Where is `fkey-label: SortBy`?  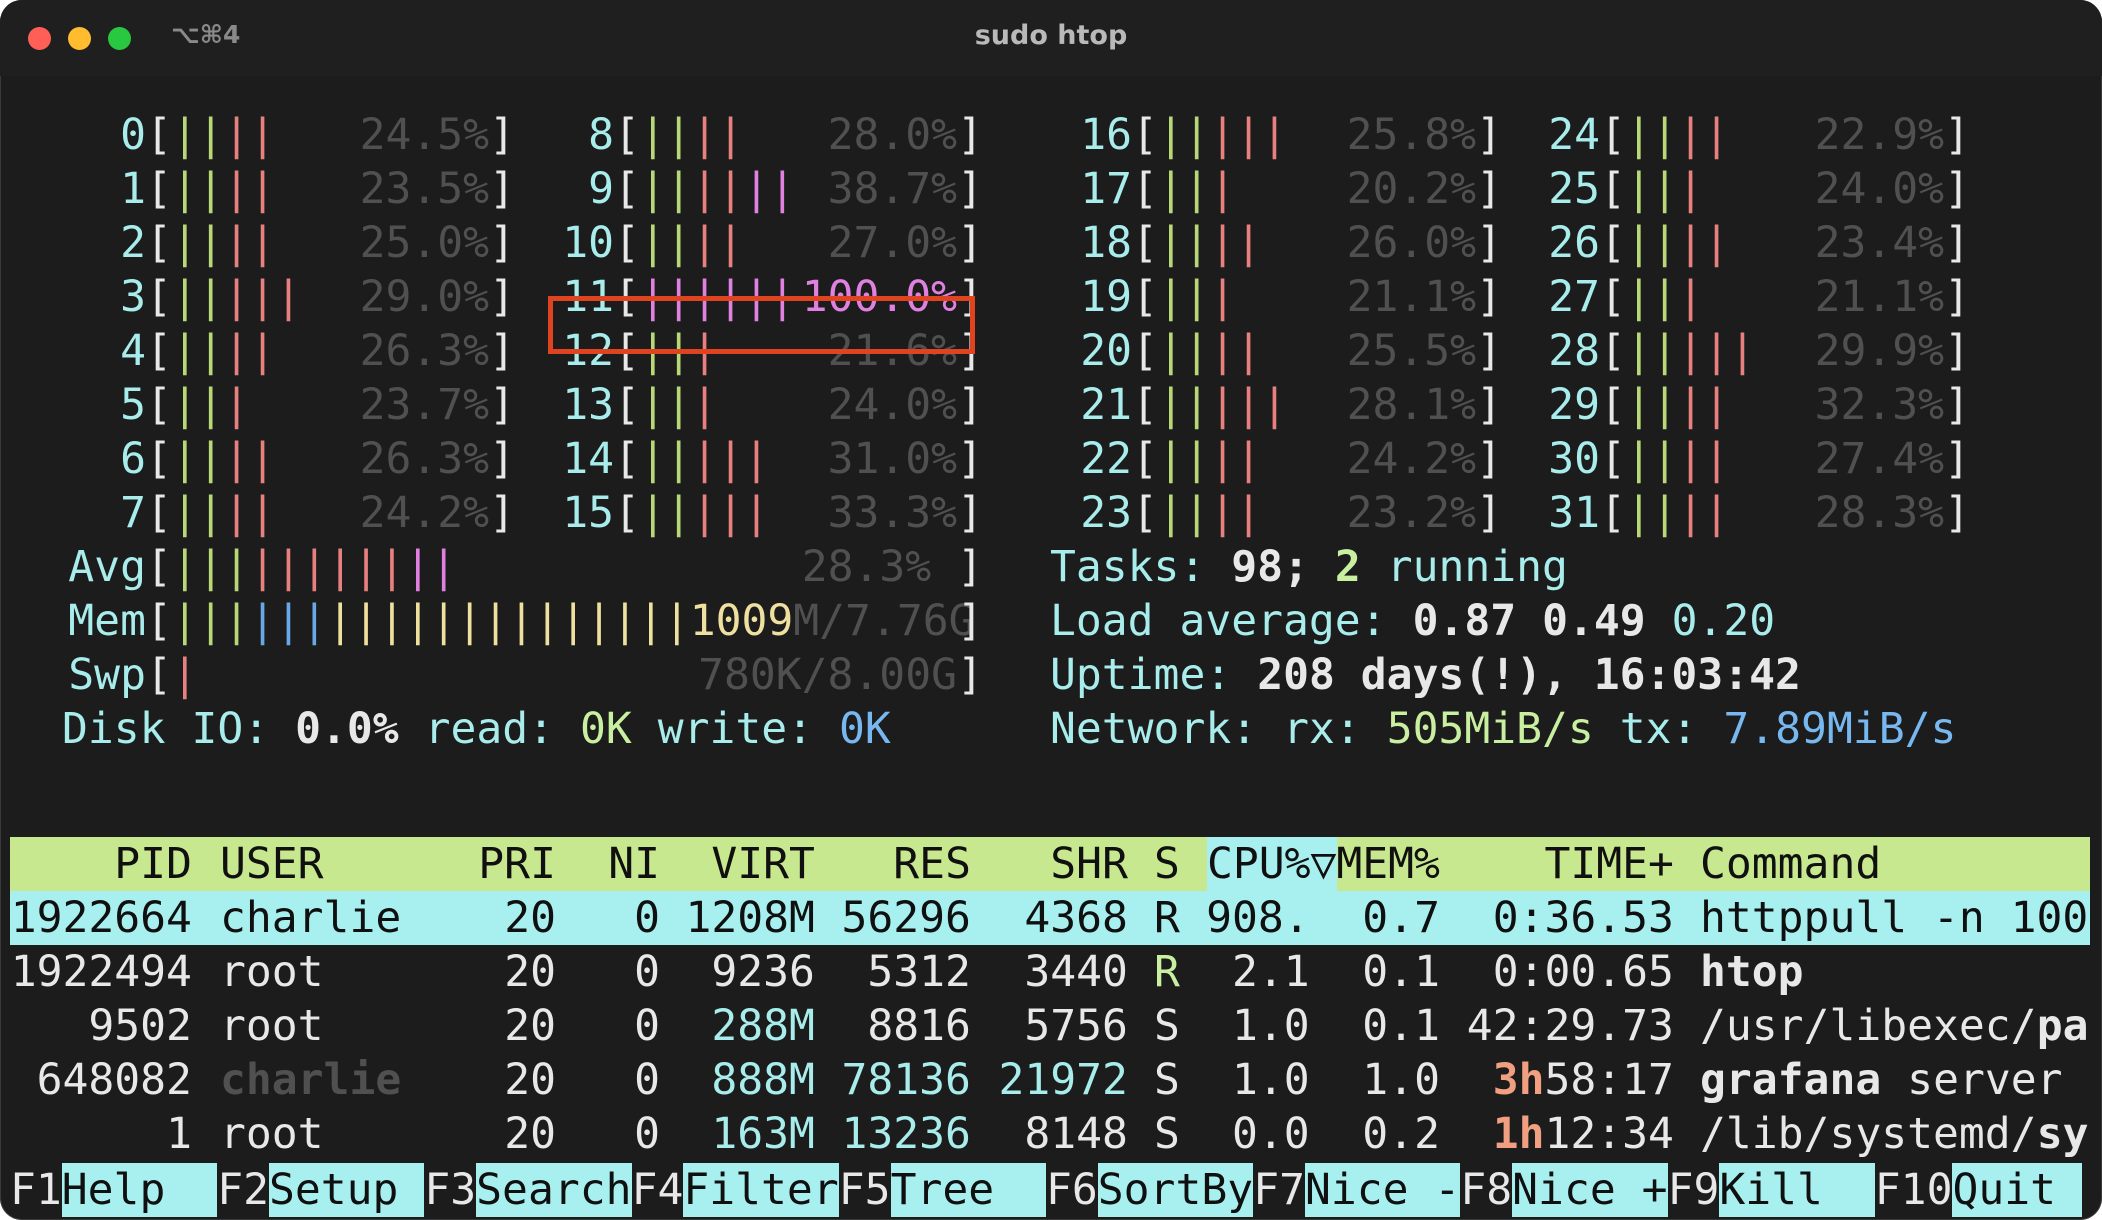 fkey-label: SortBy is located at coordinates (1175, 1190).